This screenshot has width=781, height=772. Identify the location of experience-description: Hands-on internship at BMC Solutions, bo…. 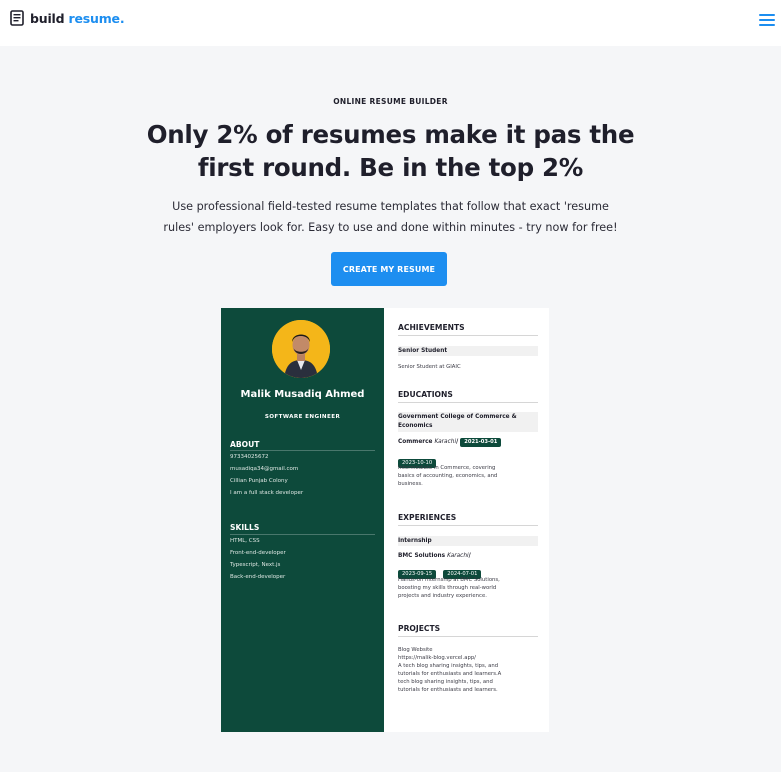
(449, 588).